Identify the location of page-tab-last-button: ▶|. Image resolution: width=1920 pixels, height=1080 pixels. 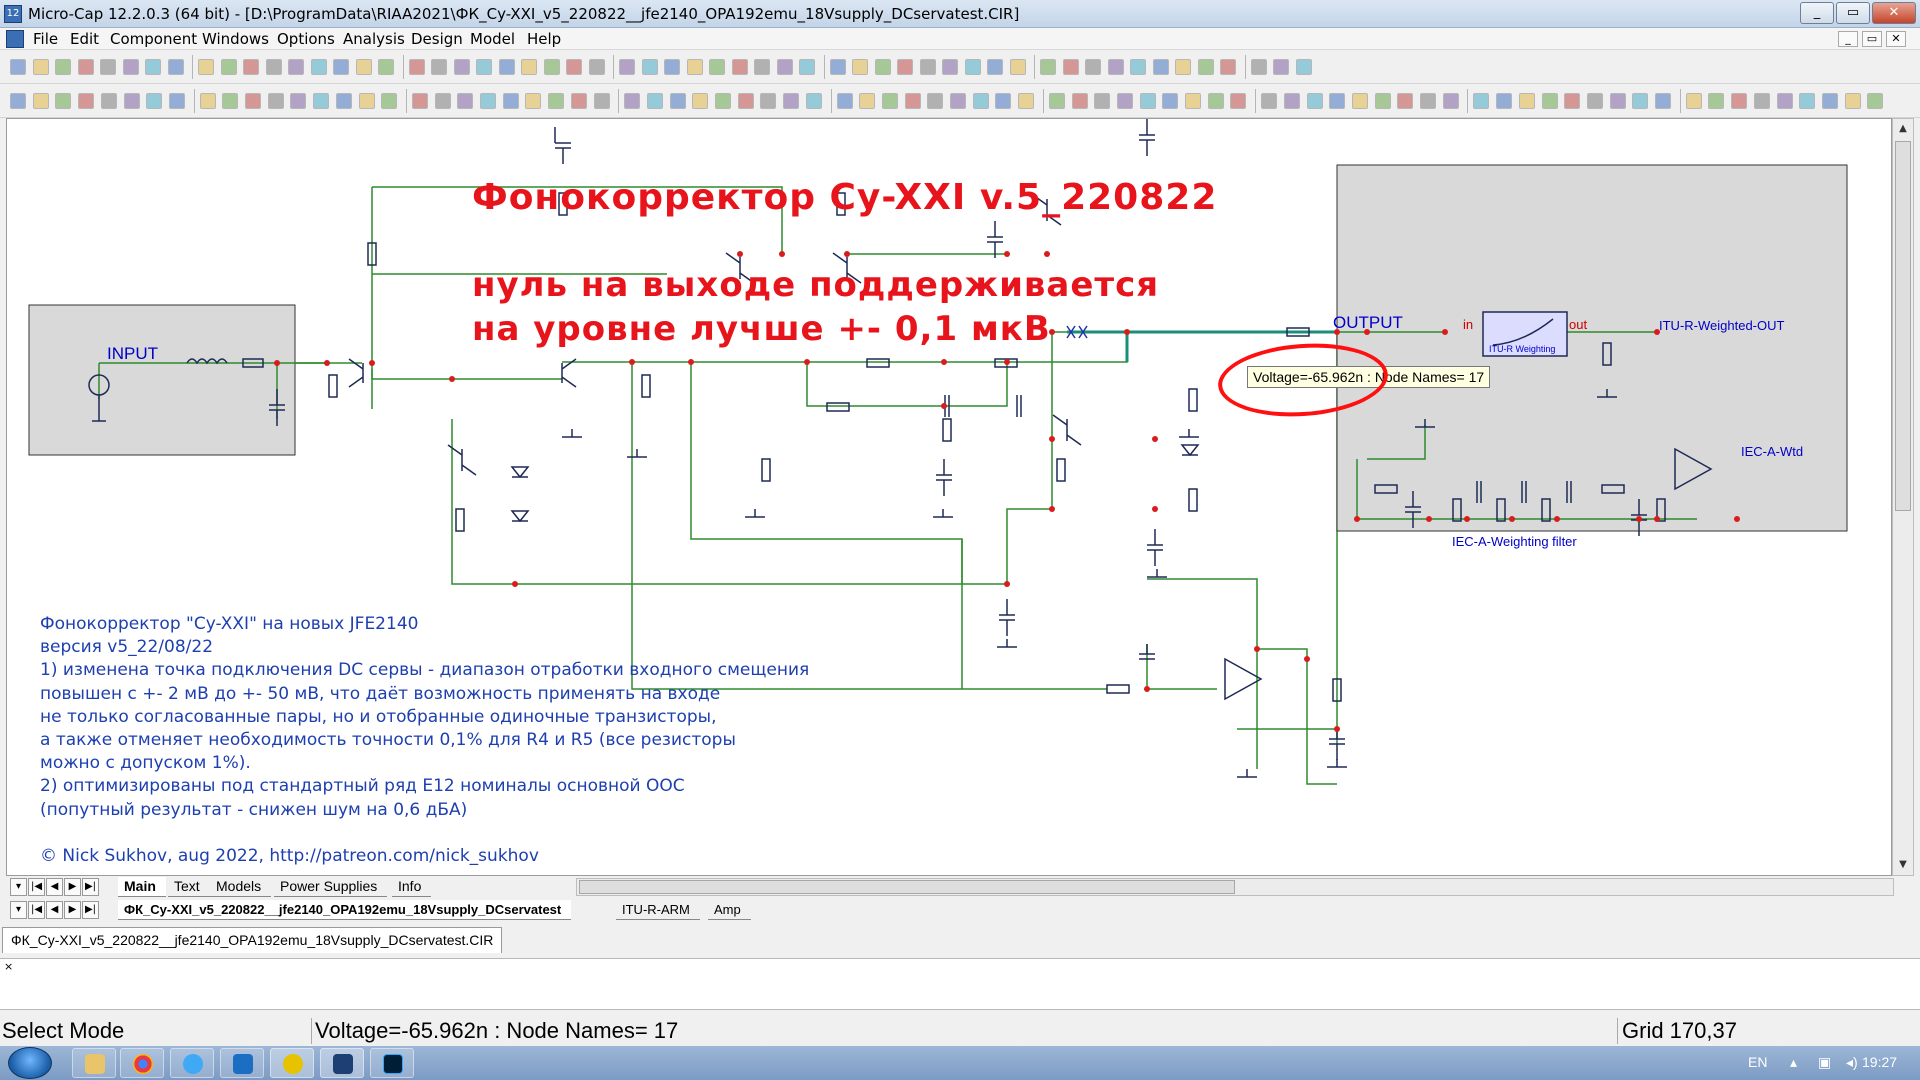
(90, 887).